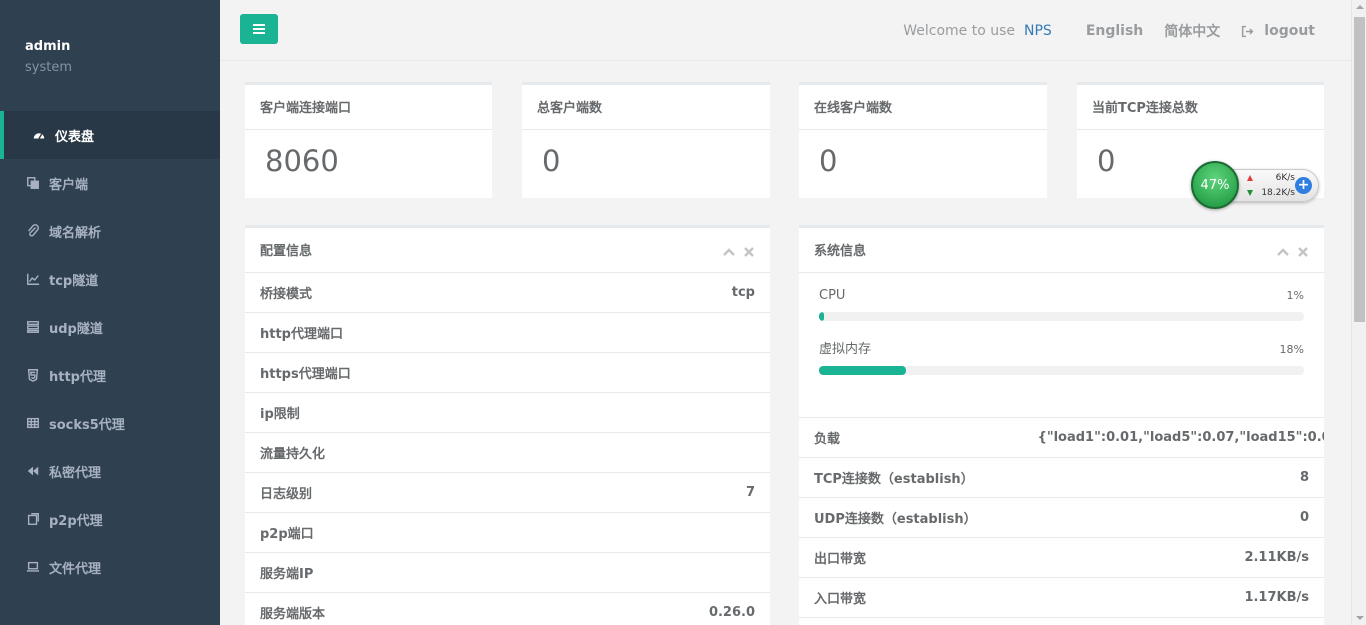  I want to click on memory-metric: 虚拟内存 18%, so click(1061, 356).